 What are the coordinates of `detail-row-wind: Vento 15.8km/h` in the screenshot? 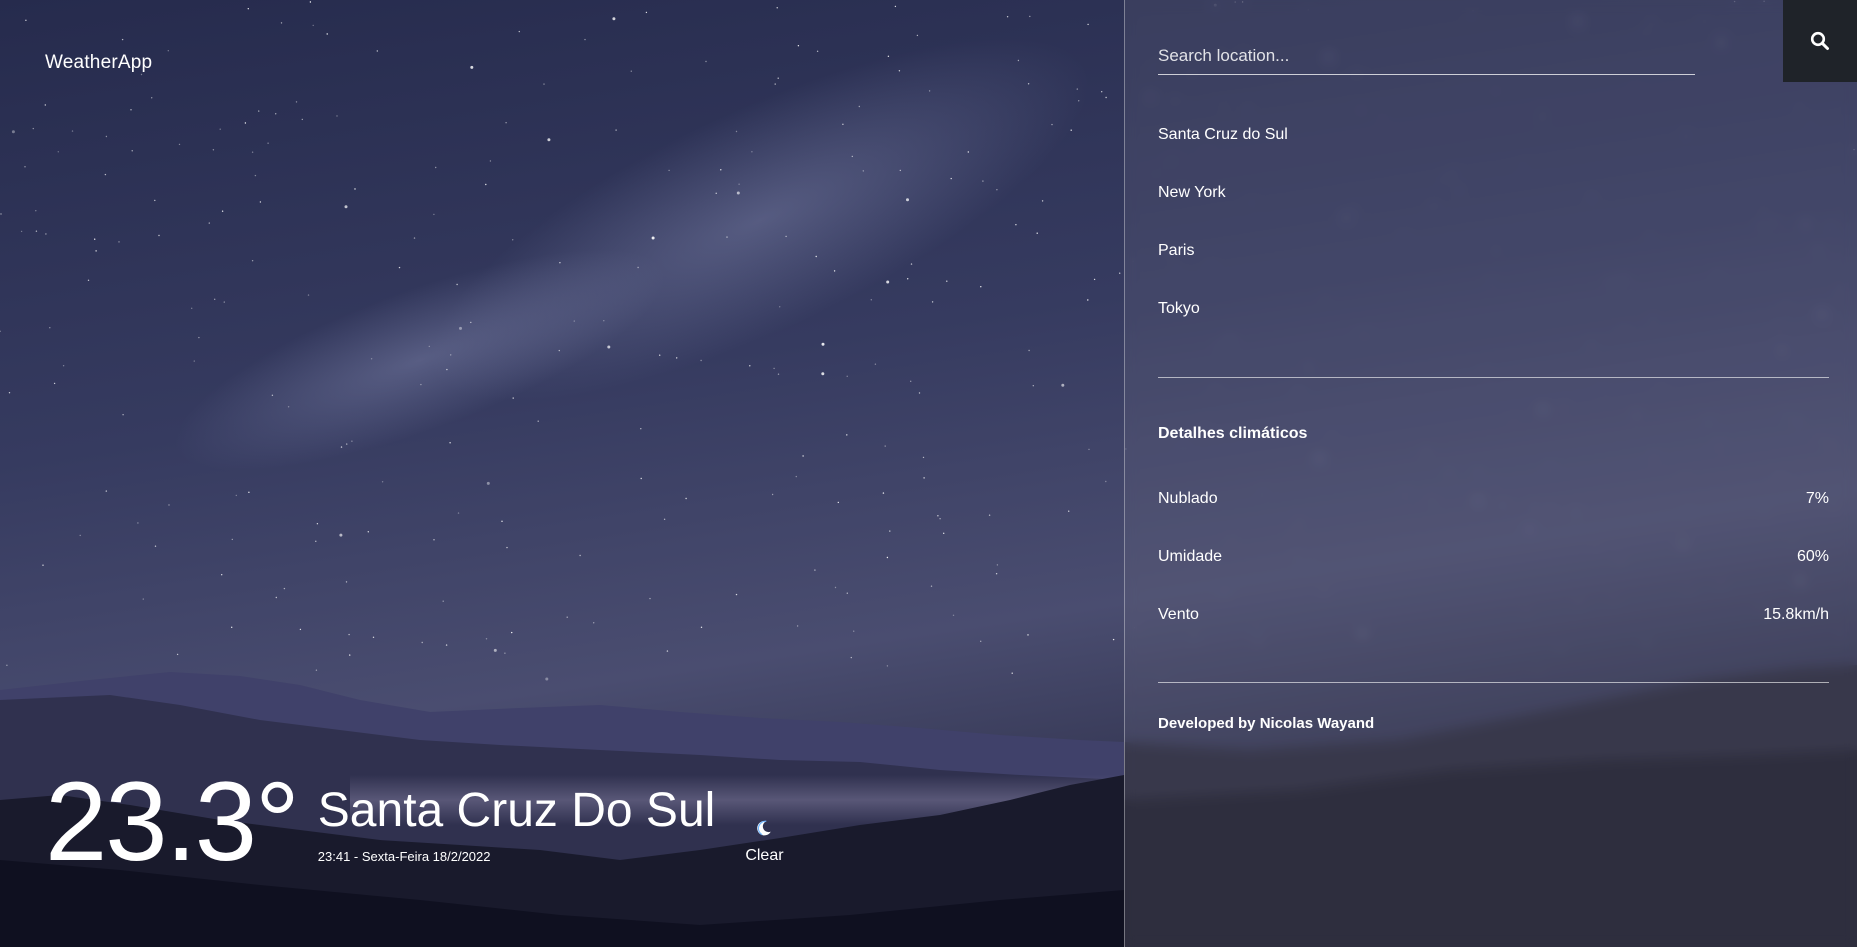 It's located at (1493, 635).